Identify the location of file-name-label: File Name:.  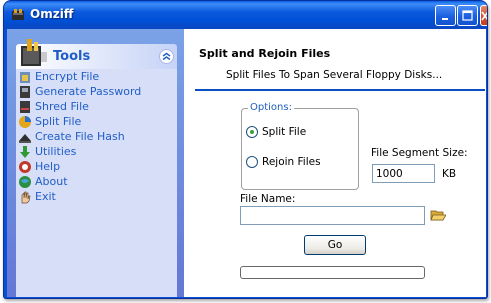
(268, 199).